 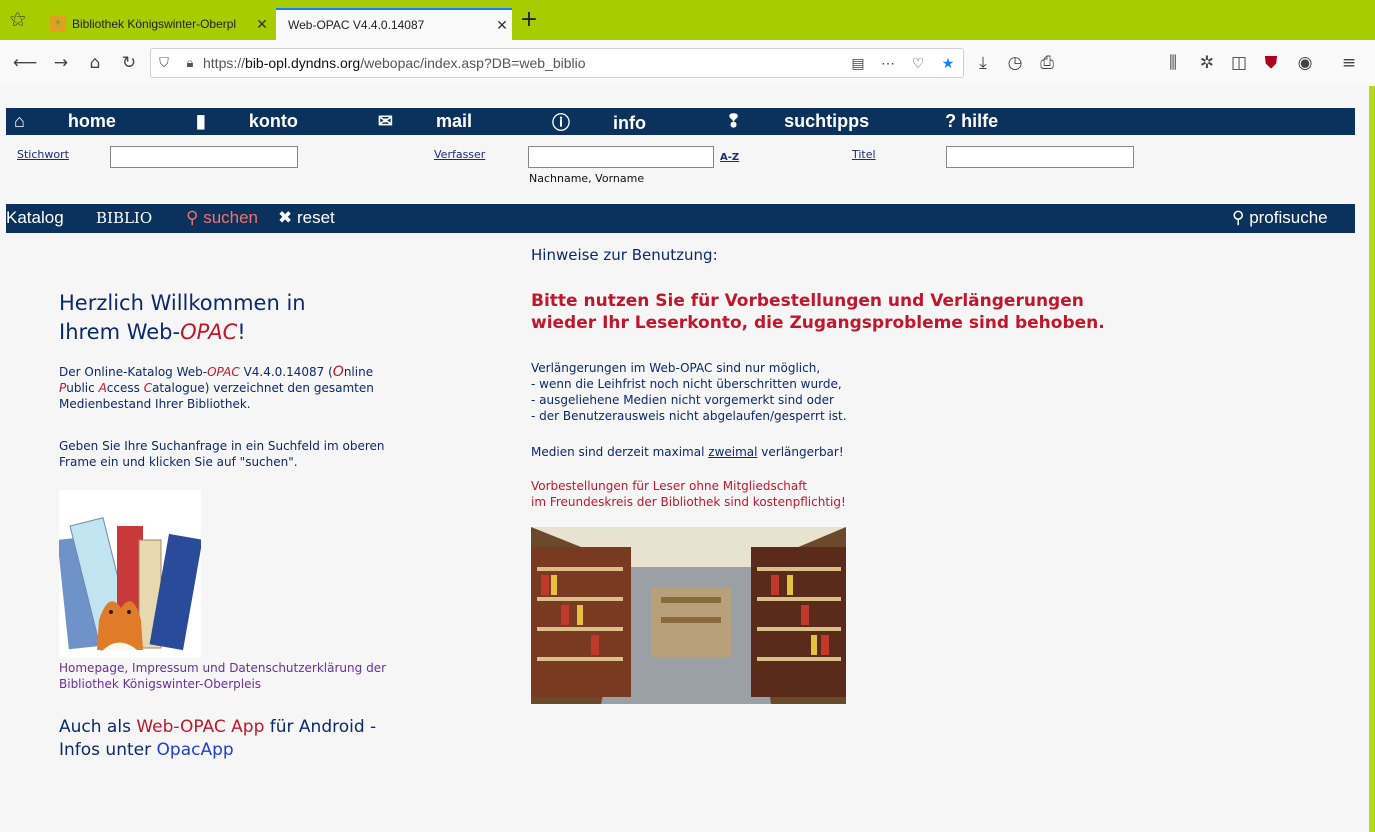 I want to click on nav-suchtipps: ❢ suchtipps, so click(x=814, y=121).